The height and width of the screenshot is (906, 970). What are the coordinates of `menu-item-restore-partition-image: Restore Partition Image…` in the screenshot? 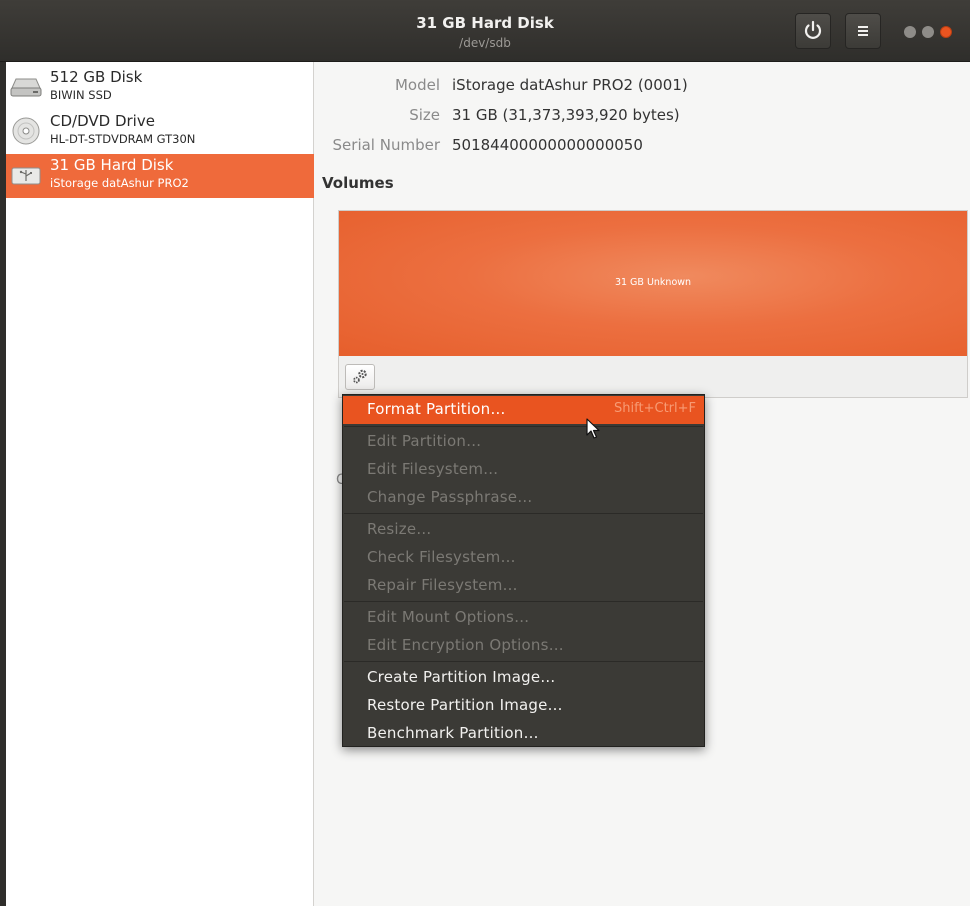 It's located at (523, 706).